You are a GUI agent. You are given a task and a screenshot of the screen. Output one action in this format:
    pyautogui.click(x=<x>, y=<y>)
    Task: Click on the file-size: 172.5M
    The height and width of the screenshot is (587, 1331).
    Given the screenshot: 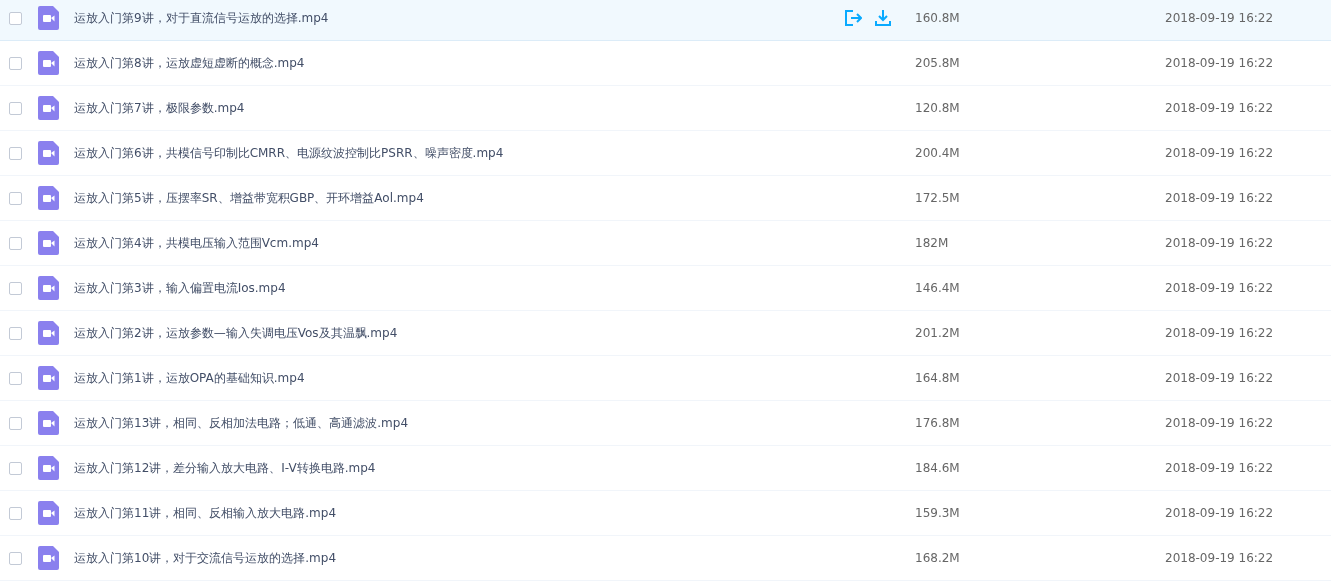 What is the action you would take?
    pyautogui.click(x=938, y=198)
    